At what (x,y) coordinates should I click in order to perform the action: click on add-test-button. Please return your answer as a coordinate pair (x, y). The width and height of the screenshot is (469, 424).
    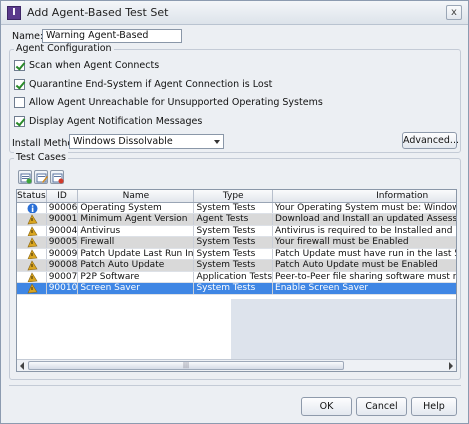
    Looking at the image, I should click on (25, 177).